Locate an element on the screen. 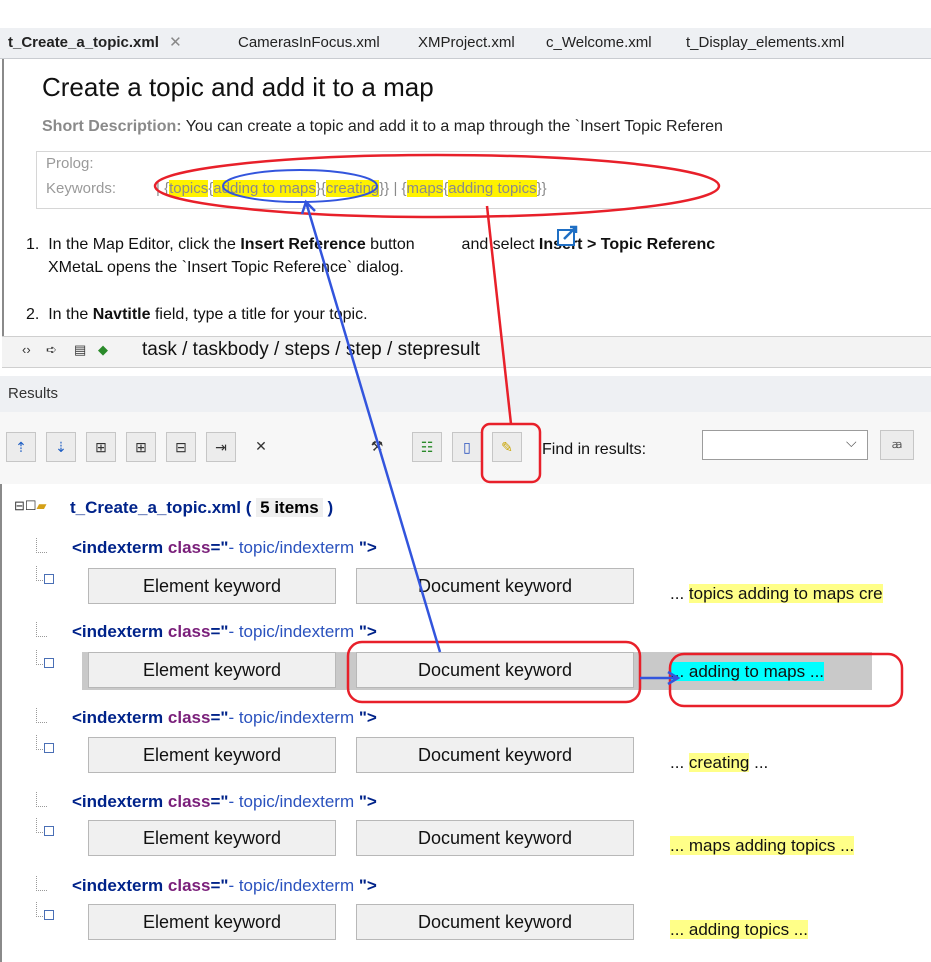 The image size is (931, 962). step-text: button is located at coordinates (392, 244).